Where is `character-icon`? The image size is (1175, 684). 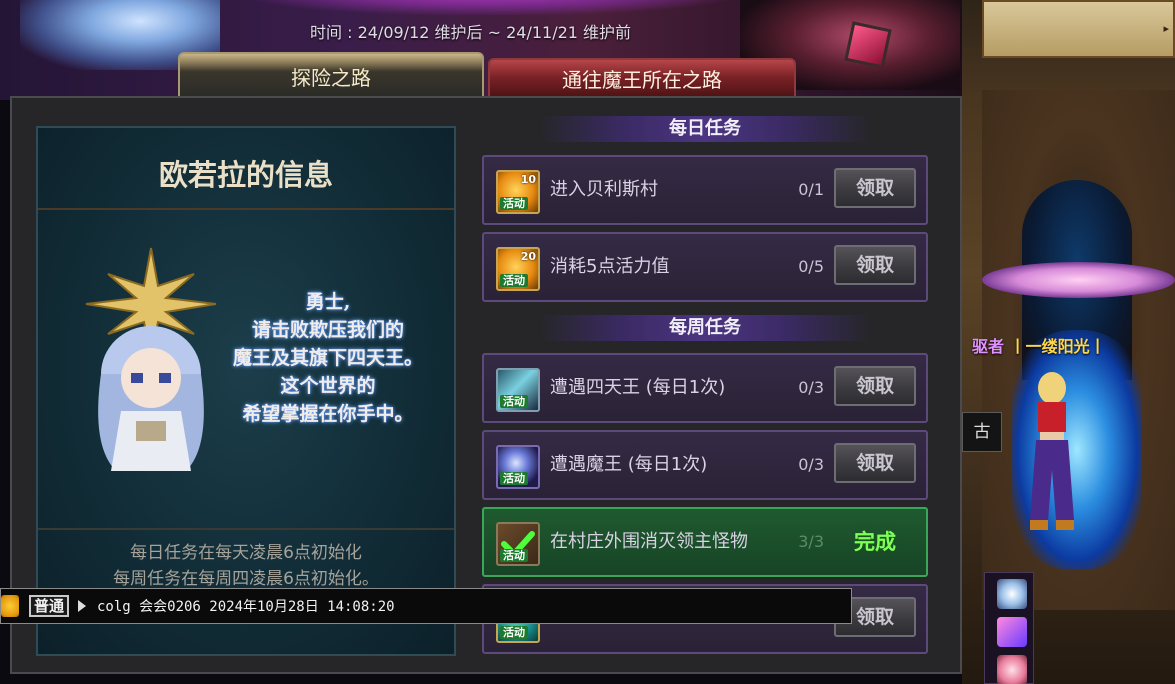 character-icon is located at coordinates (1012, 669).